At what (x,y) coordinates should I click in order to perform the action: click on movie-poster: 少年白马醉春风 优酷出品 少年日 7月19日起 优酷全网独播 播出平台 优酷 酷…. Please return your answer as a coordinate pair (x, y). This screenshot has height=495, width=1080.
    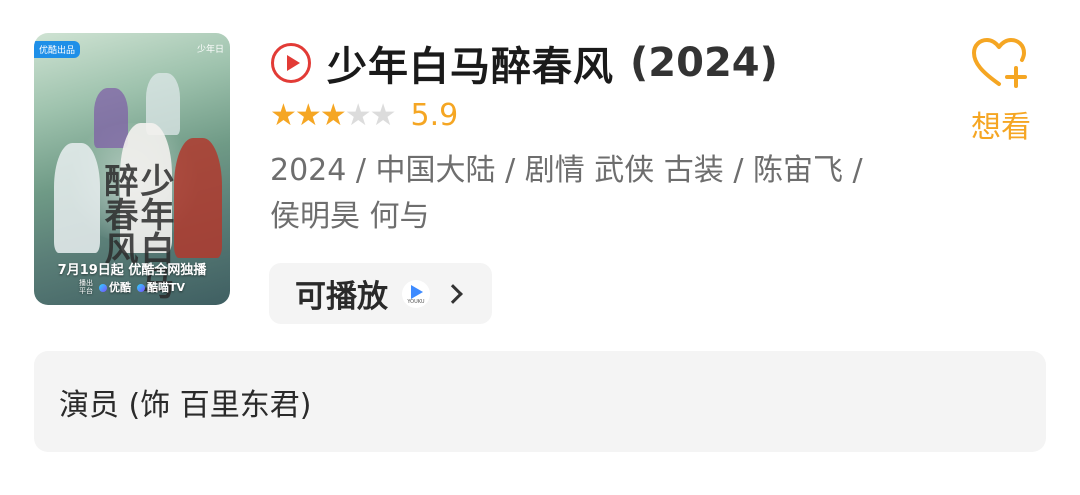
    Looking at the image, I should click on (132, 169).